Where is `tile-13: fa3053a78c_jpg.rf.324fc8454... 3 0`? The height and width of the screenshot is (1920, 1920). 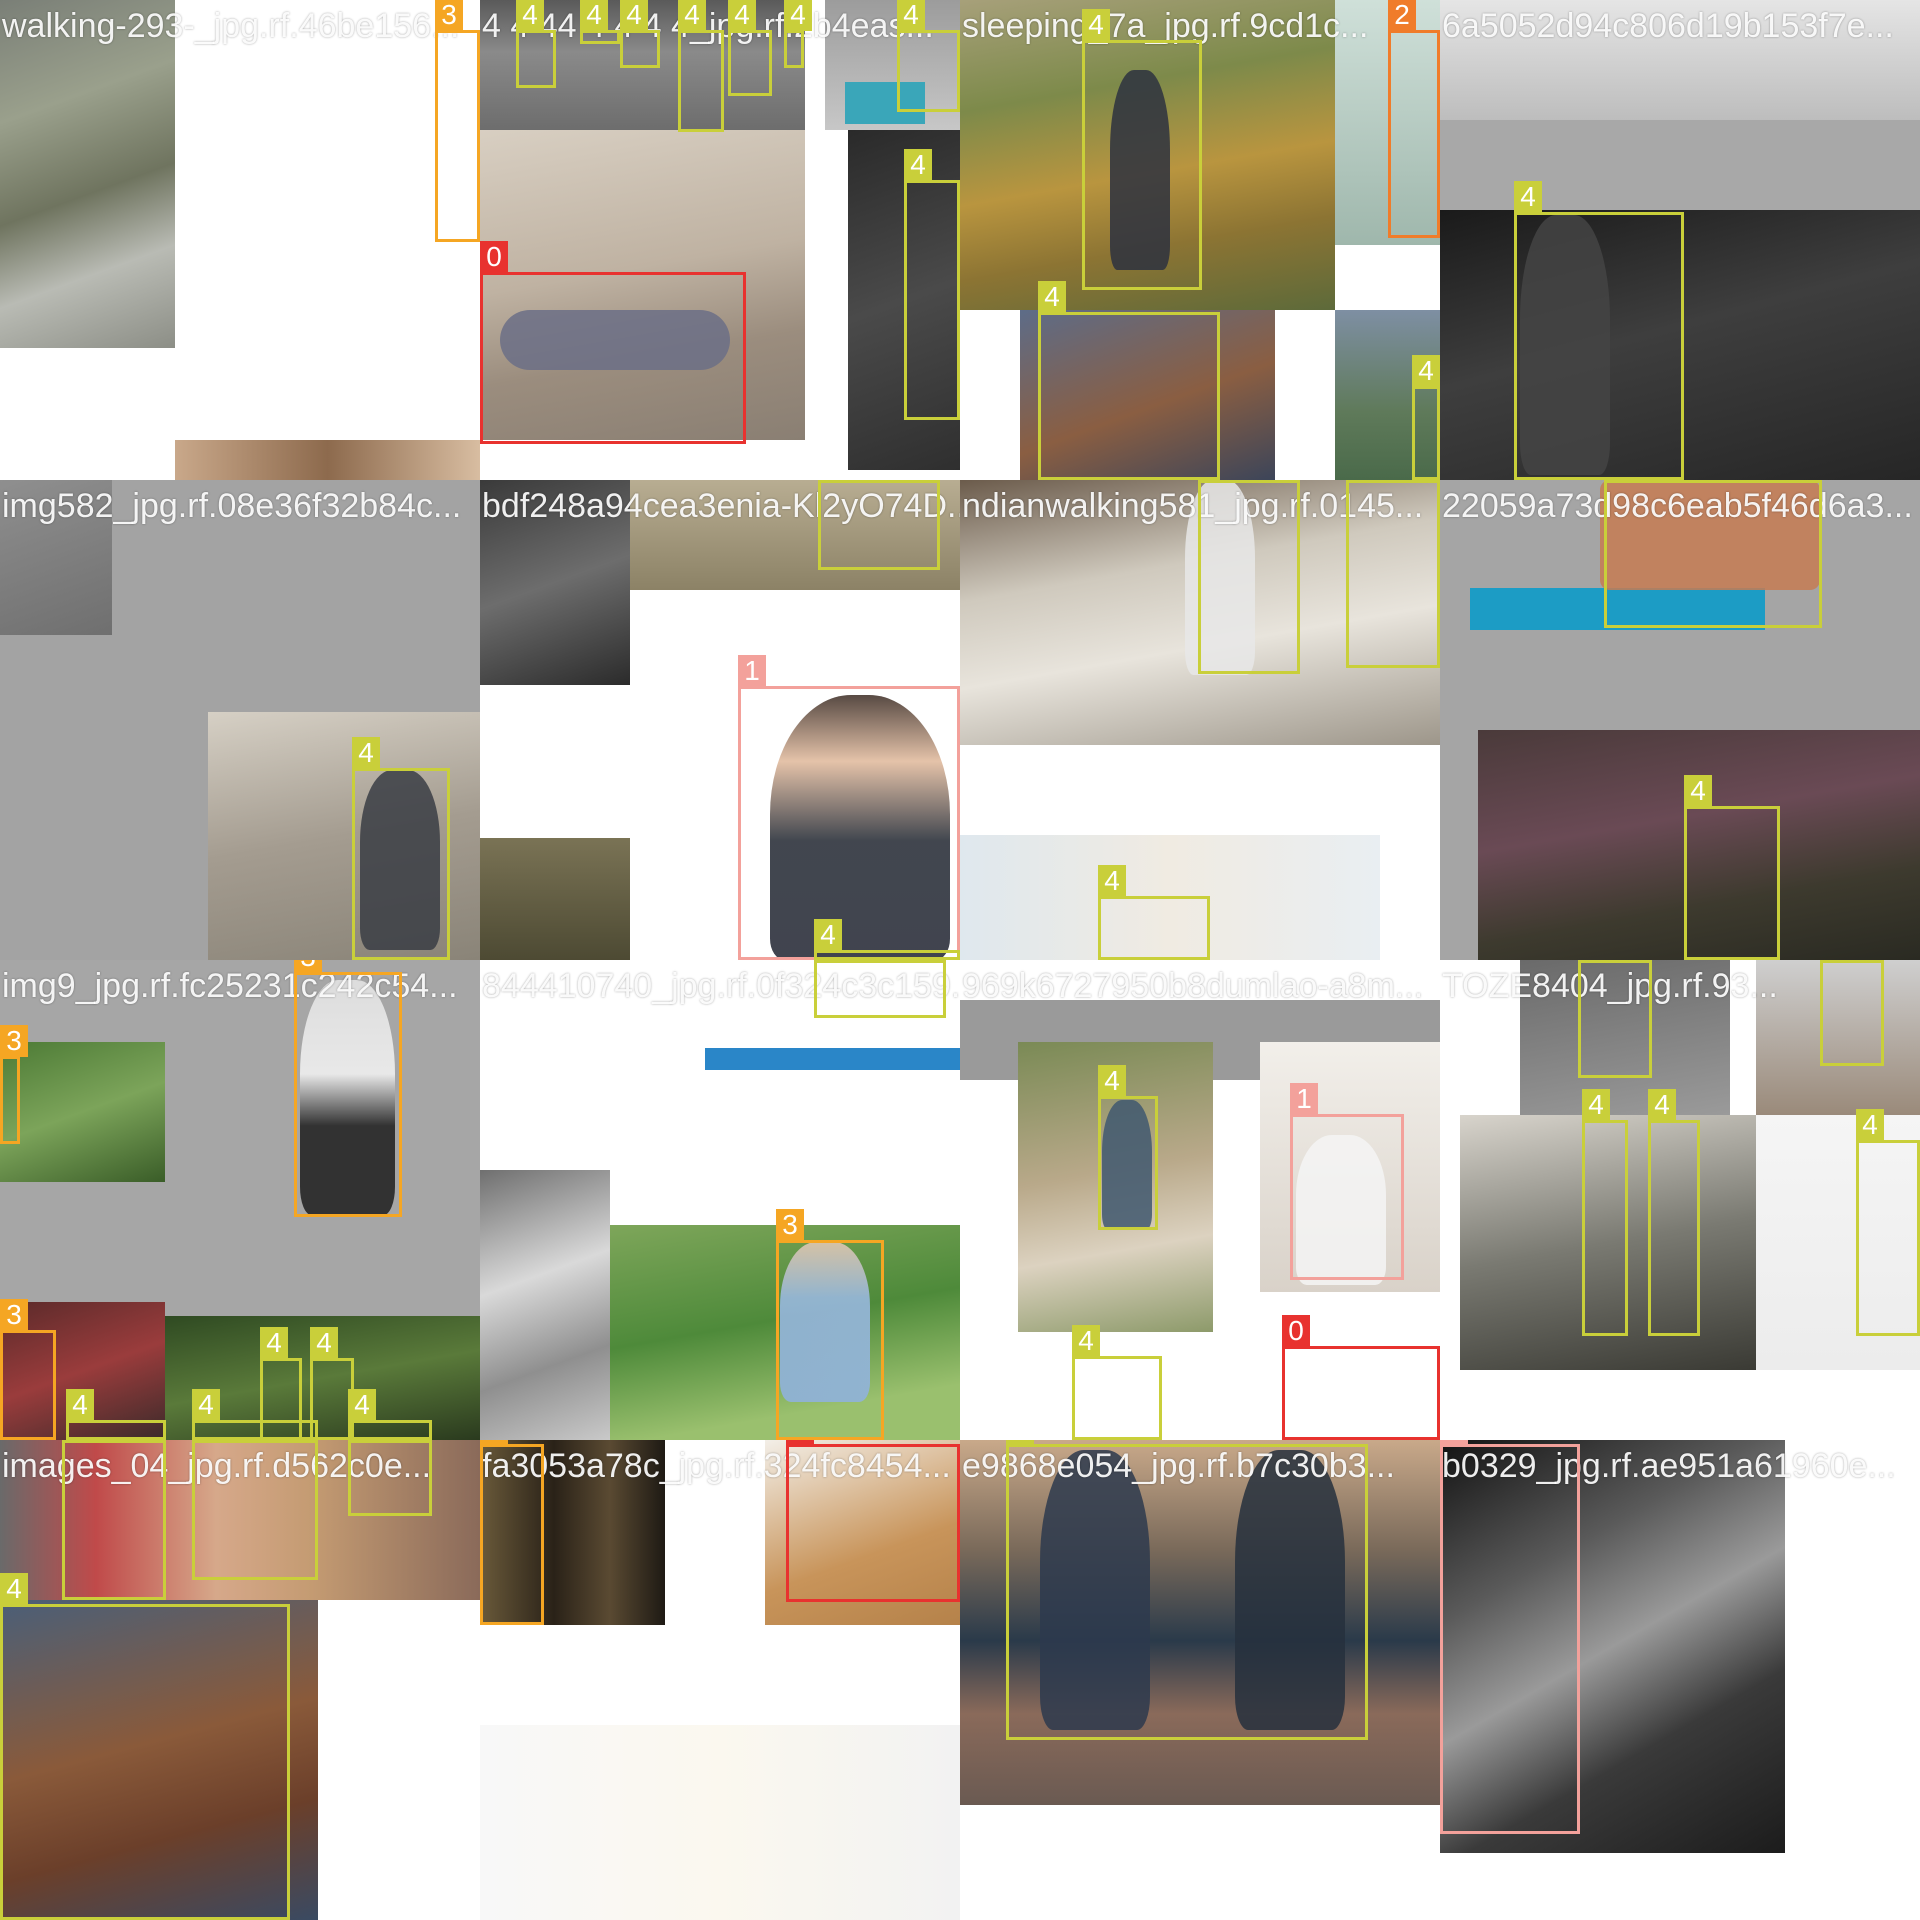 tile-13: fa3053a78c_jpg.rf.324fc8454... 3 0 is located at coordinates (720, 1680).